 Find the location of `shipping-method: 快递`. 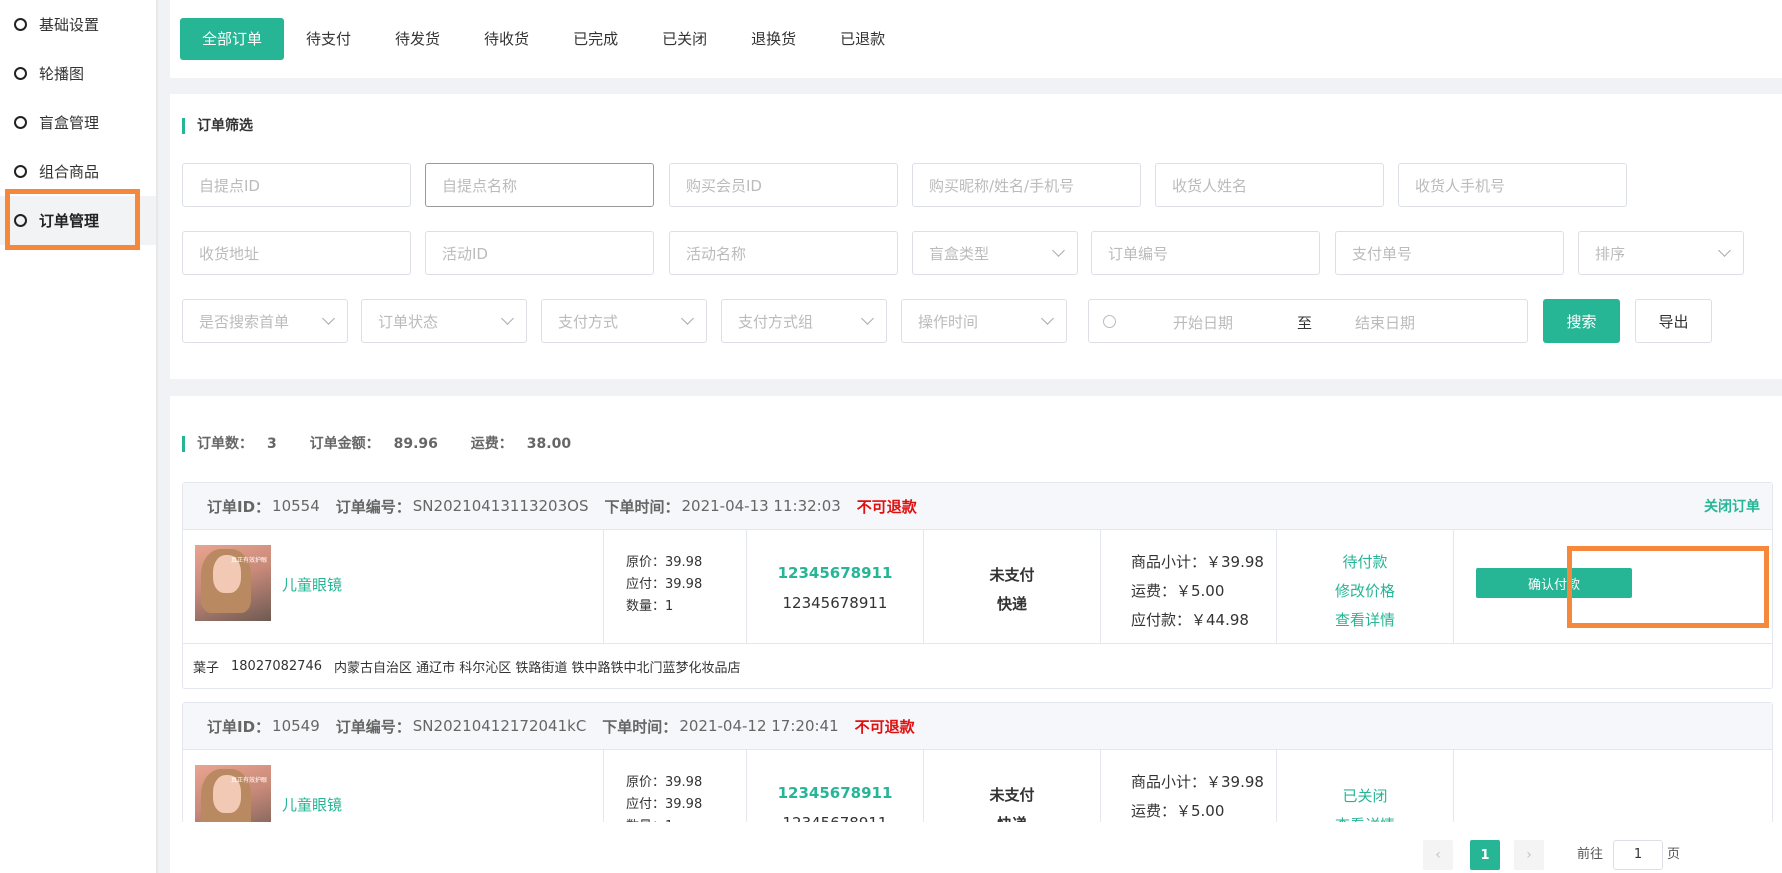

shipping-method: 快递 is located at coordinates (1011, 604).